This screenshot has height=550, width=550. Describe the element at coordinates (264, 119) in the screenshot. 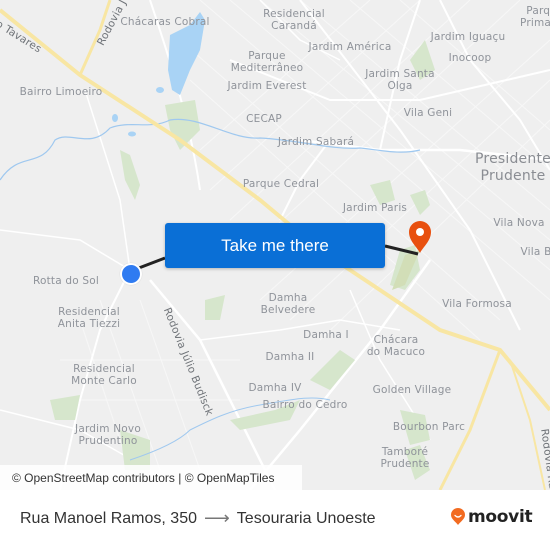

I see `map-label: CECAP` at that location.